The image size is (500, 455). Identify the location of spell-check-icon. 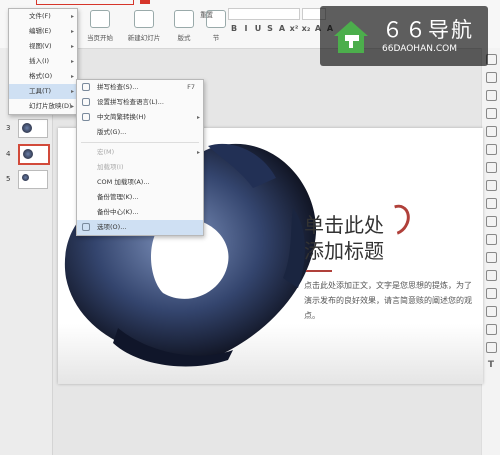
(86, 87).